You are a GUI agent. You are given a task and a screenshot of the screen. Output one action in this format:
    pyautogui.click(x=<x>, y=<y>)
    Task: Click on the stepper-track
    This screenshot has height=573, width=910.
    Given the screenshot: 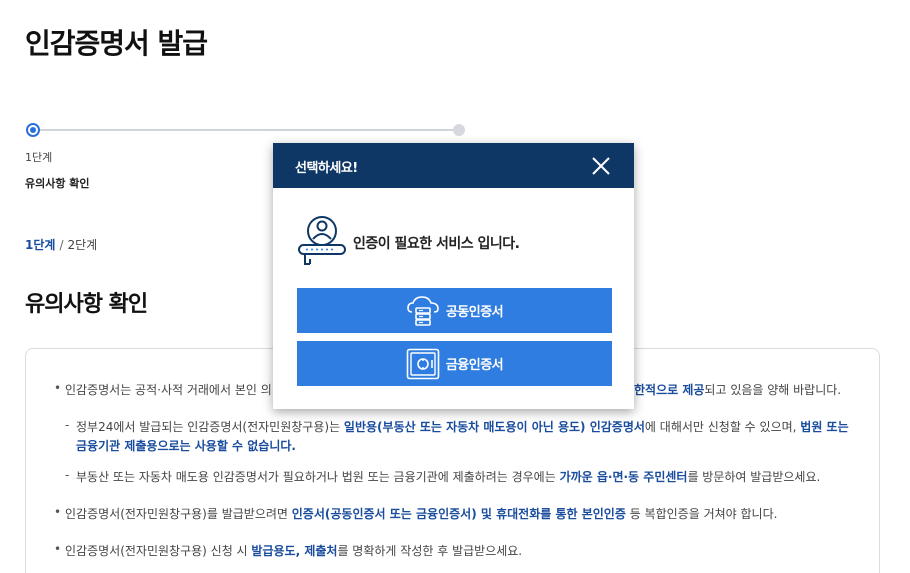 What is the action you would take?
    pyautogui.click(x=246, y=130)
    